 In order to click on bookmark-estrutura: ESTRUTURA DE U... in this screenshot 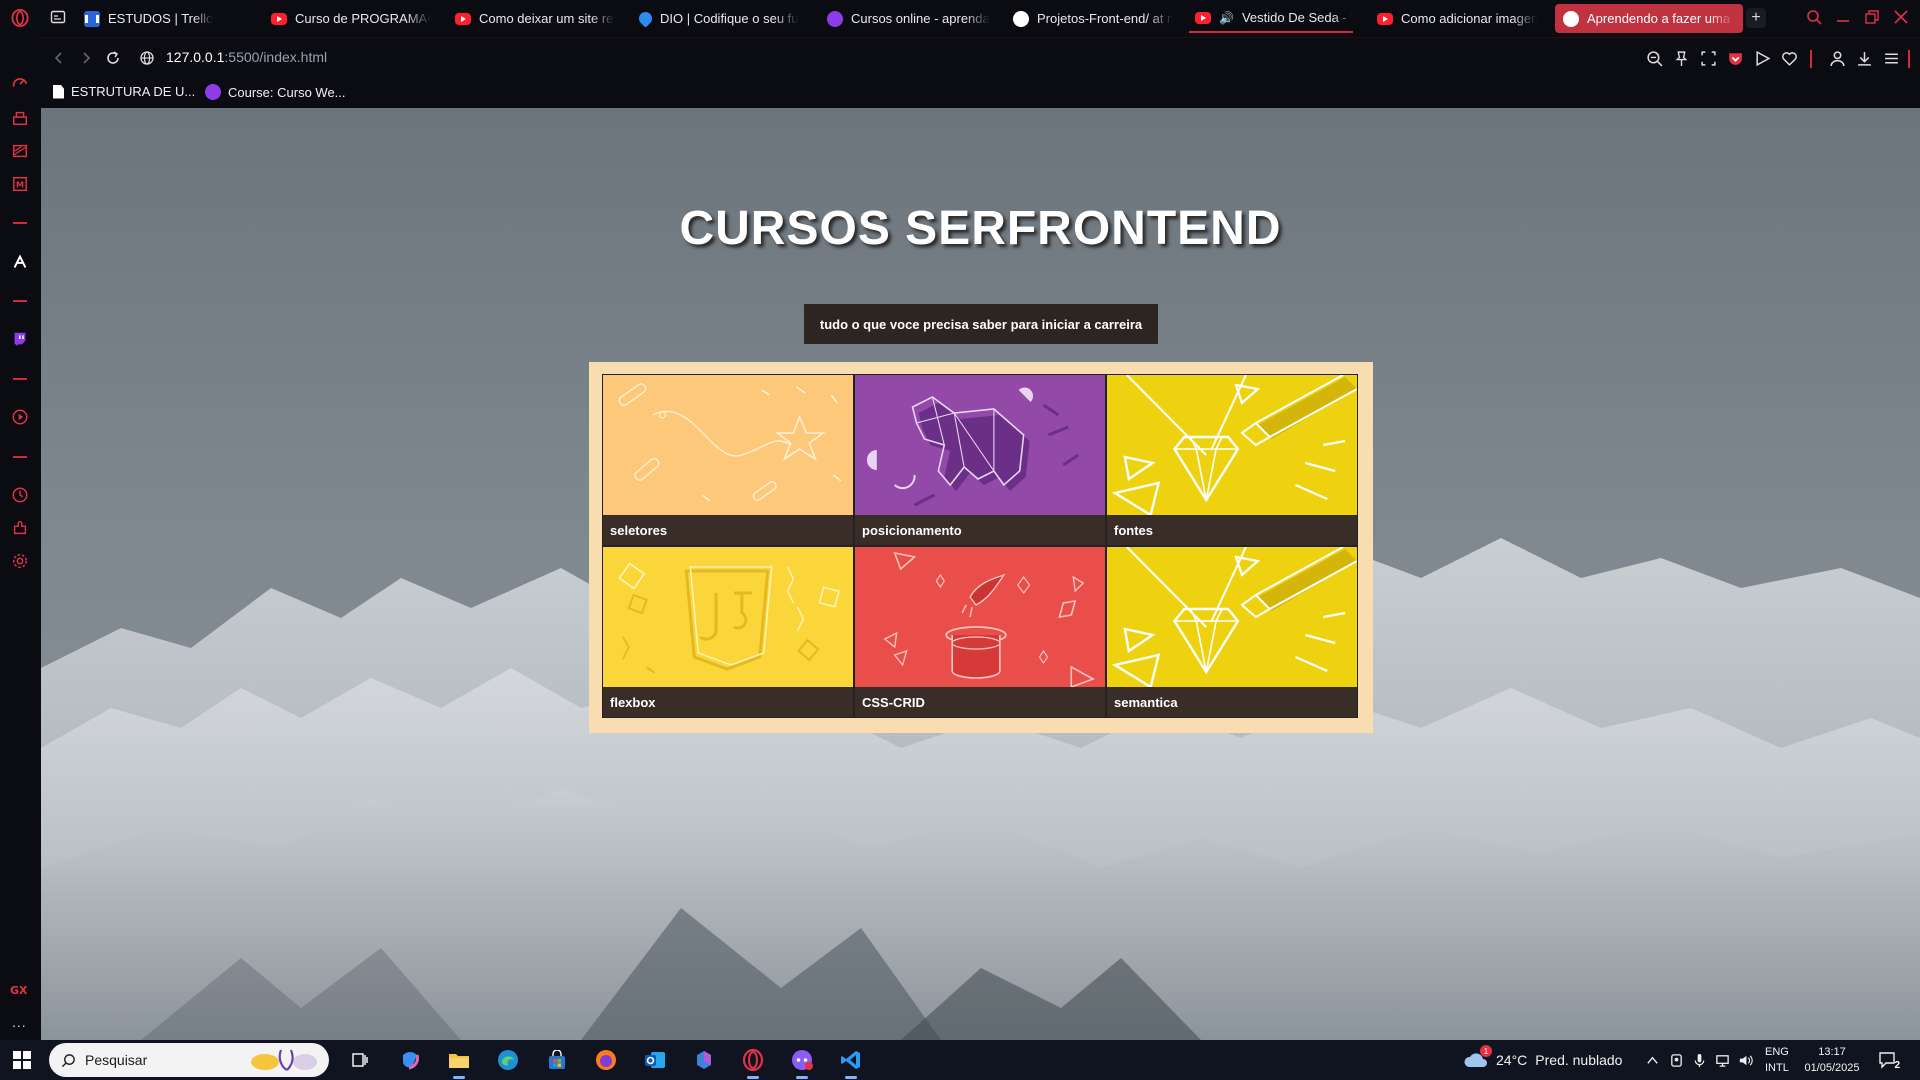, I will do `click(124, 91)`.